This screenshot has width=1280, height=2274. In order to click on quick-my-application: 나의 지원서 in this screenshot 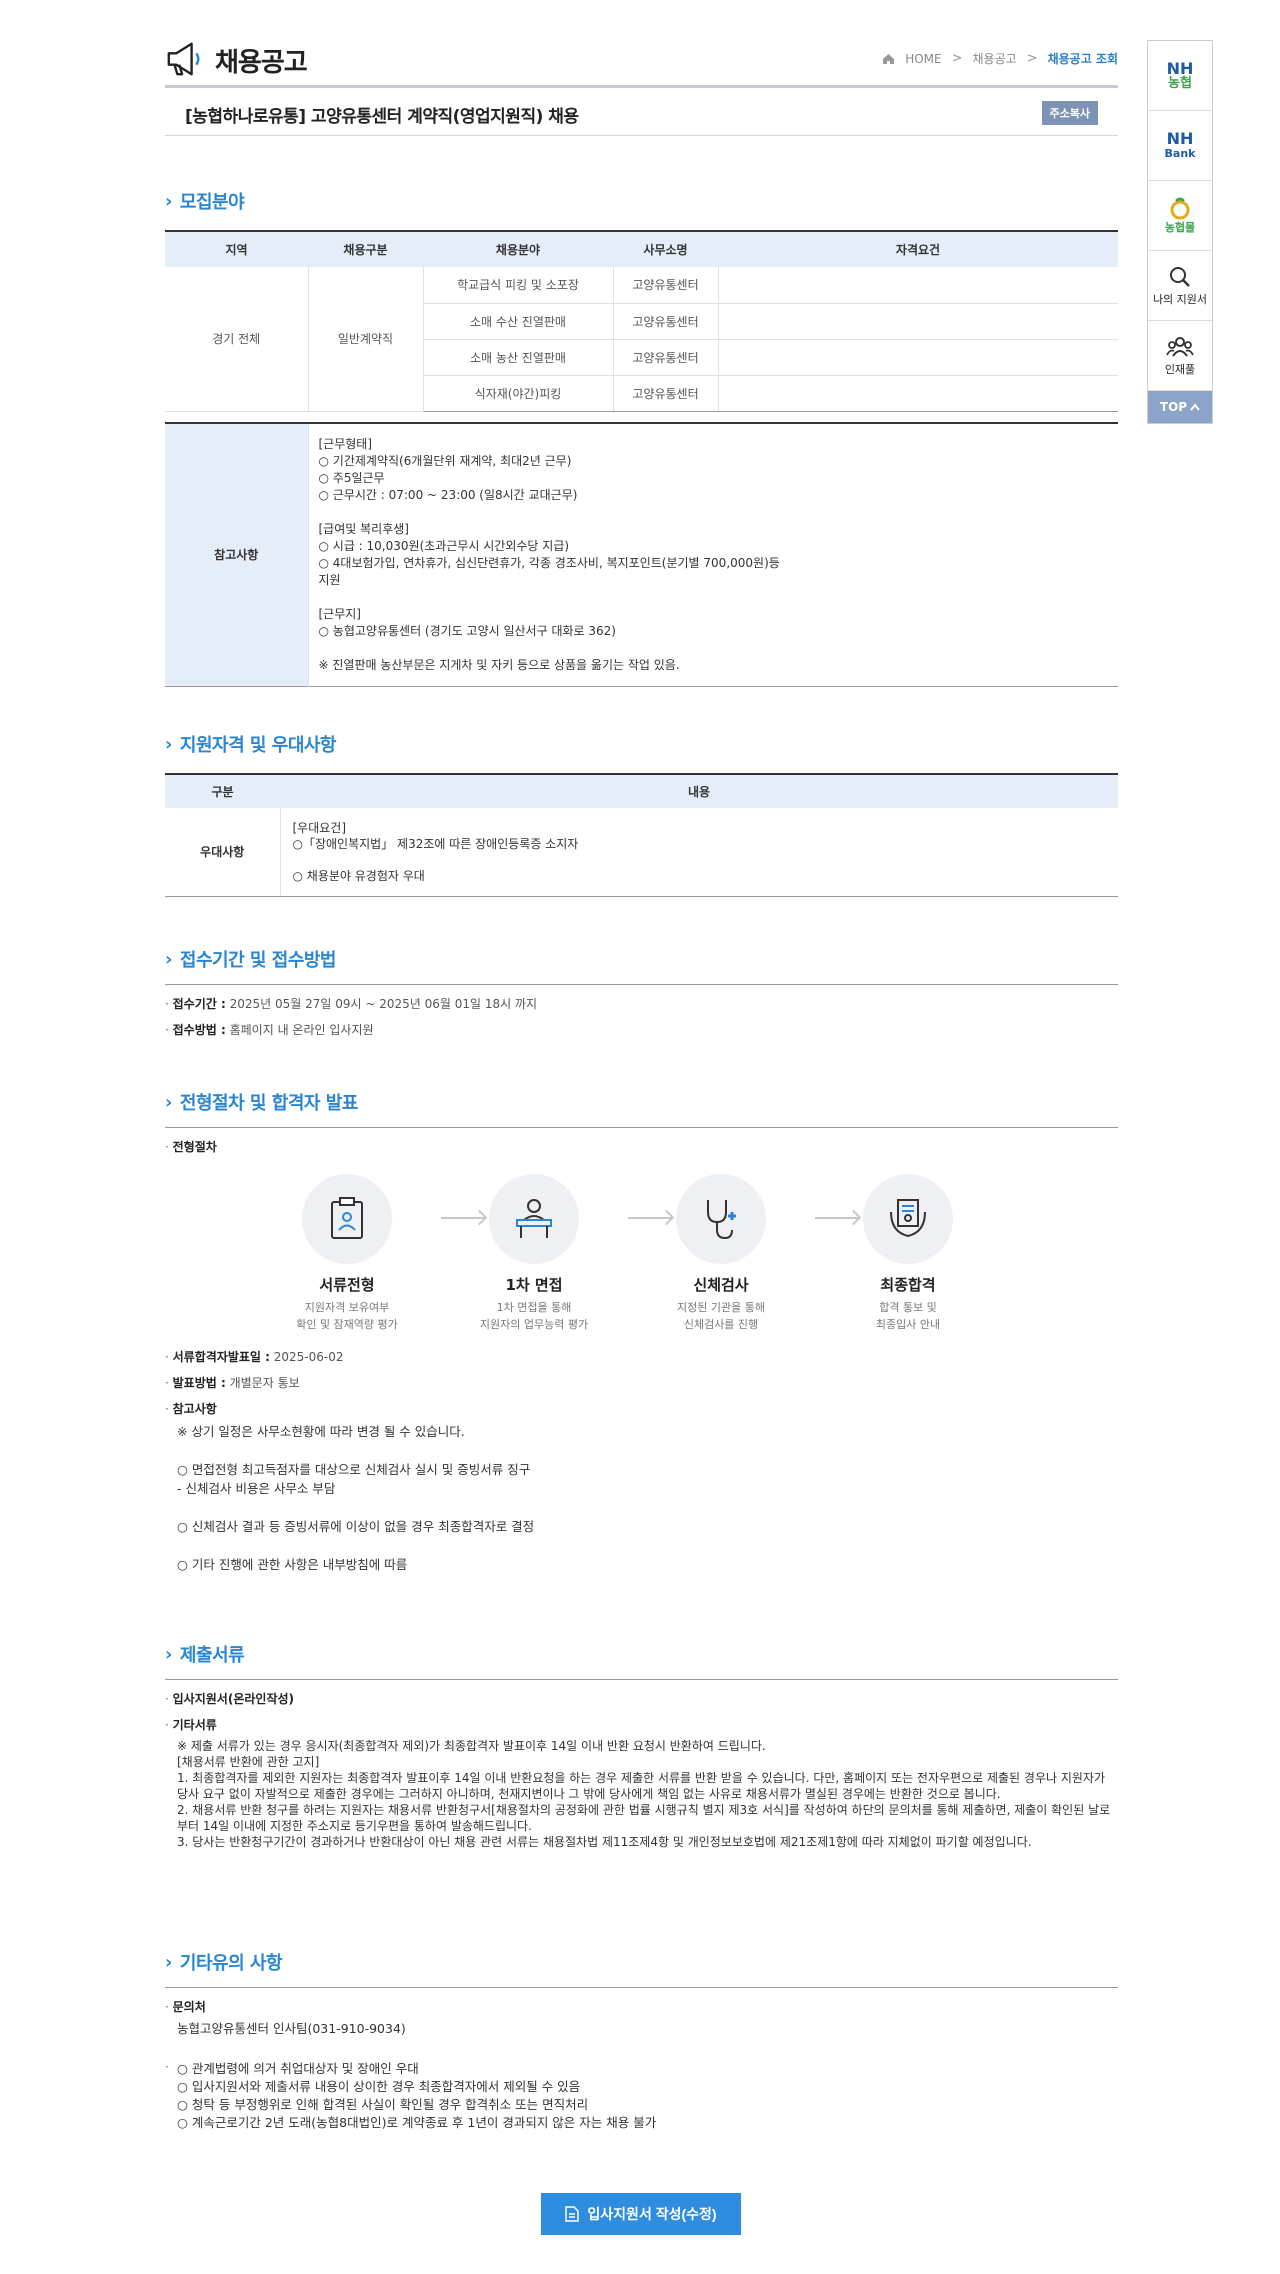, I will do `click(1180, 286)`.